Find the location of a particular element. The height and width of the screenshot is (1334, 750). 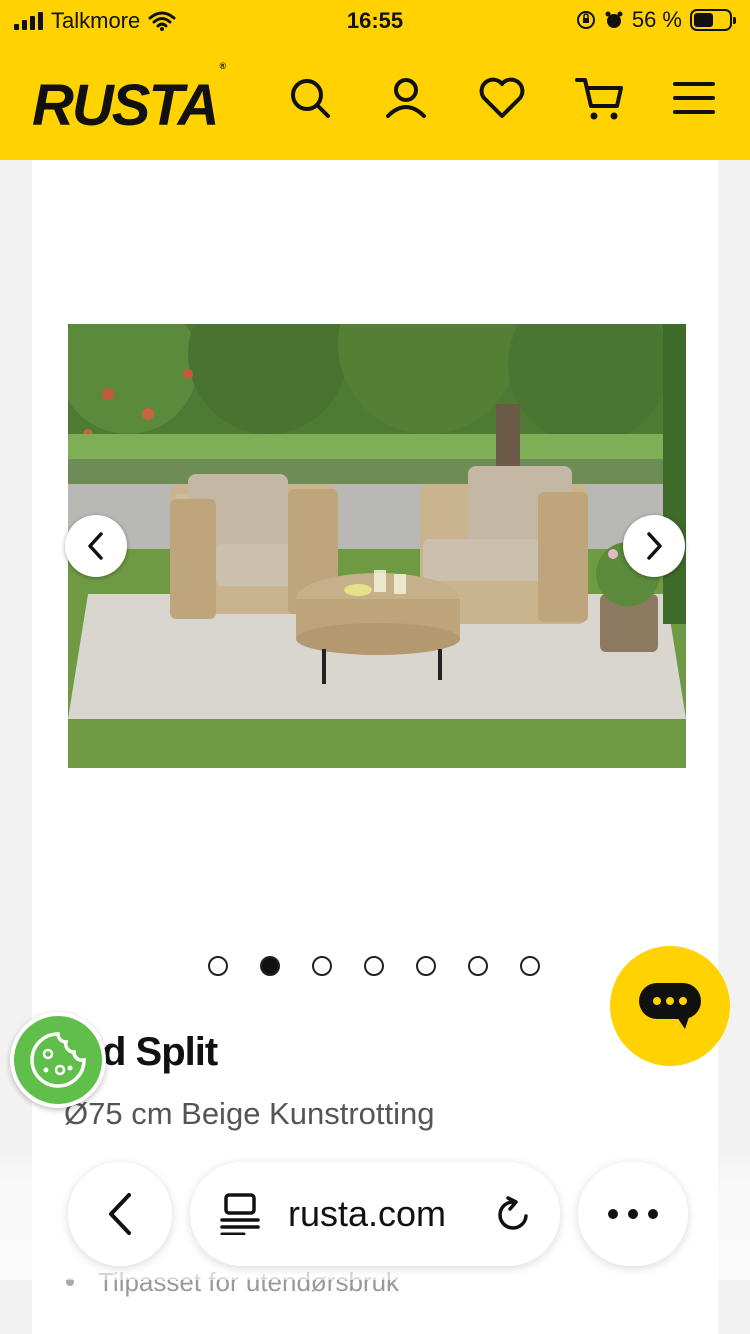

cookie-settings-button is located at coordinates (58, 1060).